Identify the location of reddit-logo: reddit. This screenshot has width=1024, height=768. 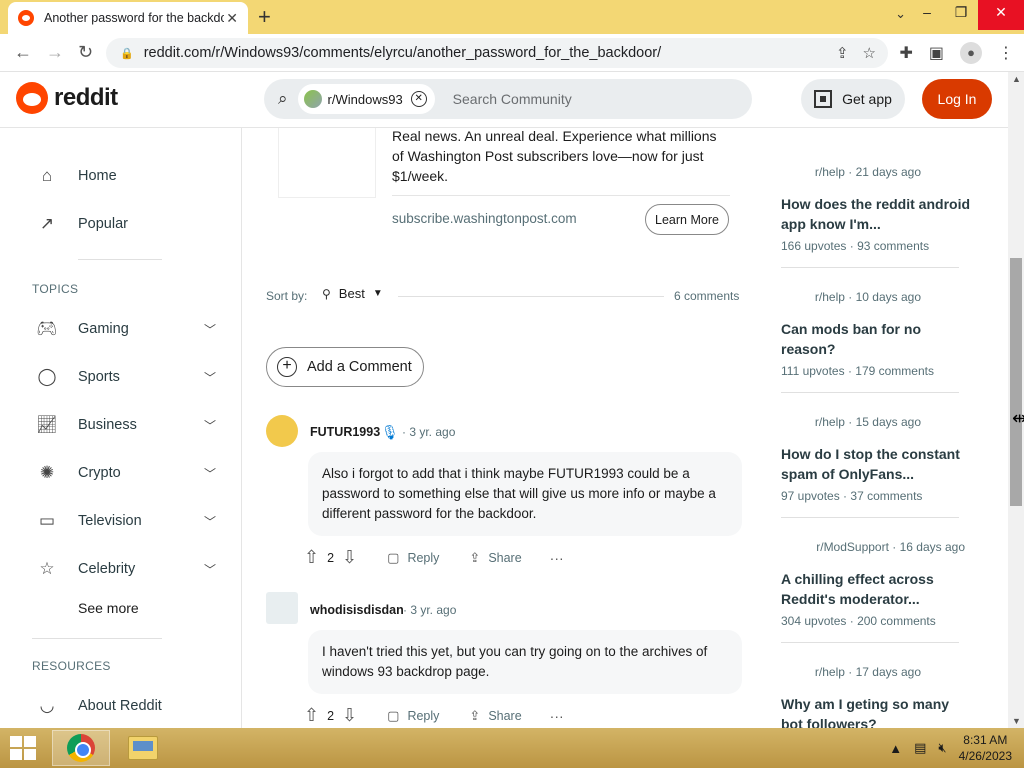
(67, 98).